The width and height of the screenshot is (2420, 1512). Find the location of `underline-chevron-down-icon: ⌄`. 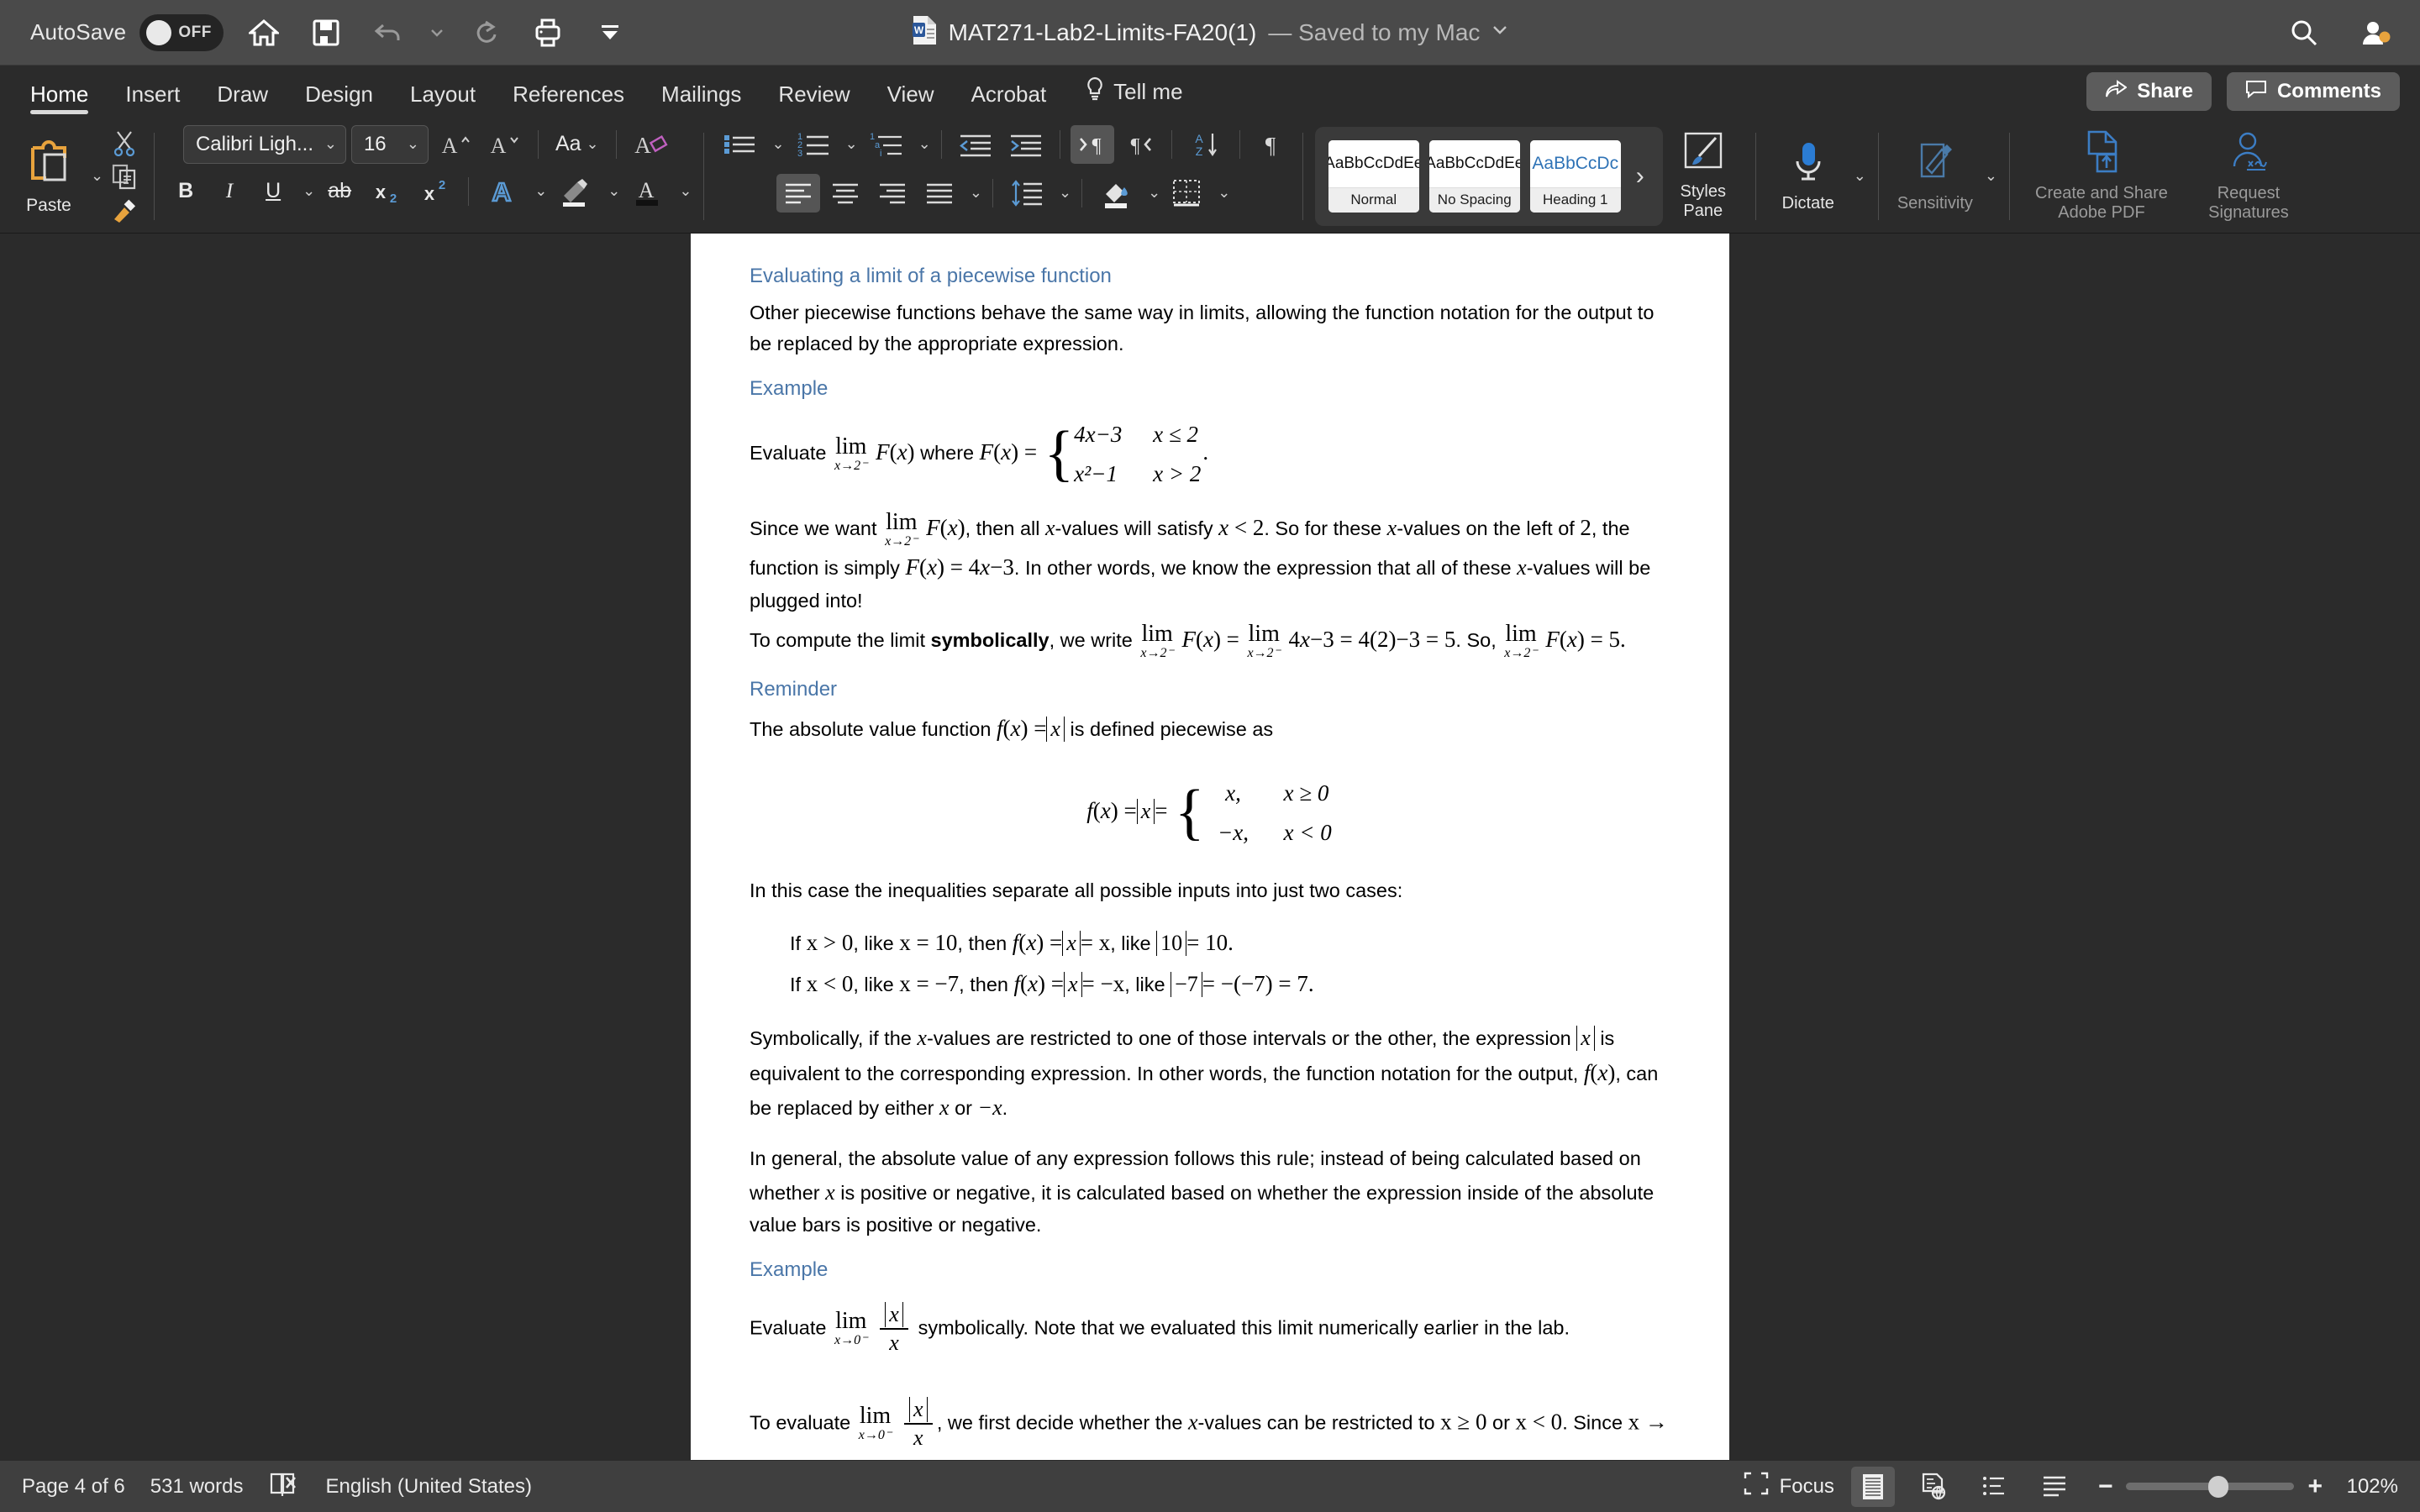

underline-chevron-down-icon: ⌄ is located at coordinates (308, 191).